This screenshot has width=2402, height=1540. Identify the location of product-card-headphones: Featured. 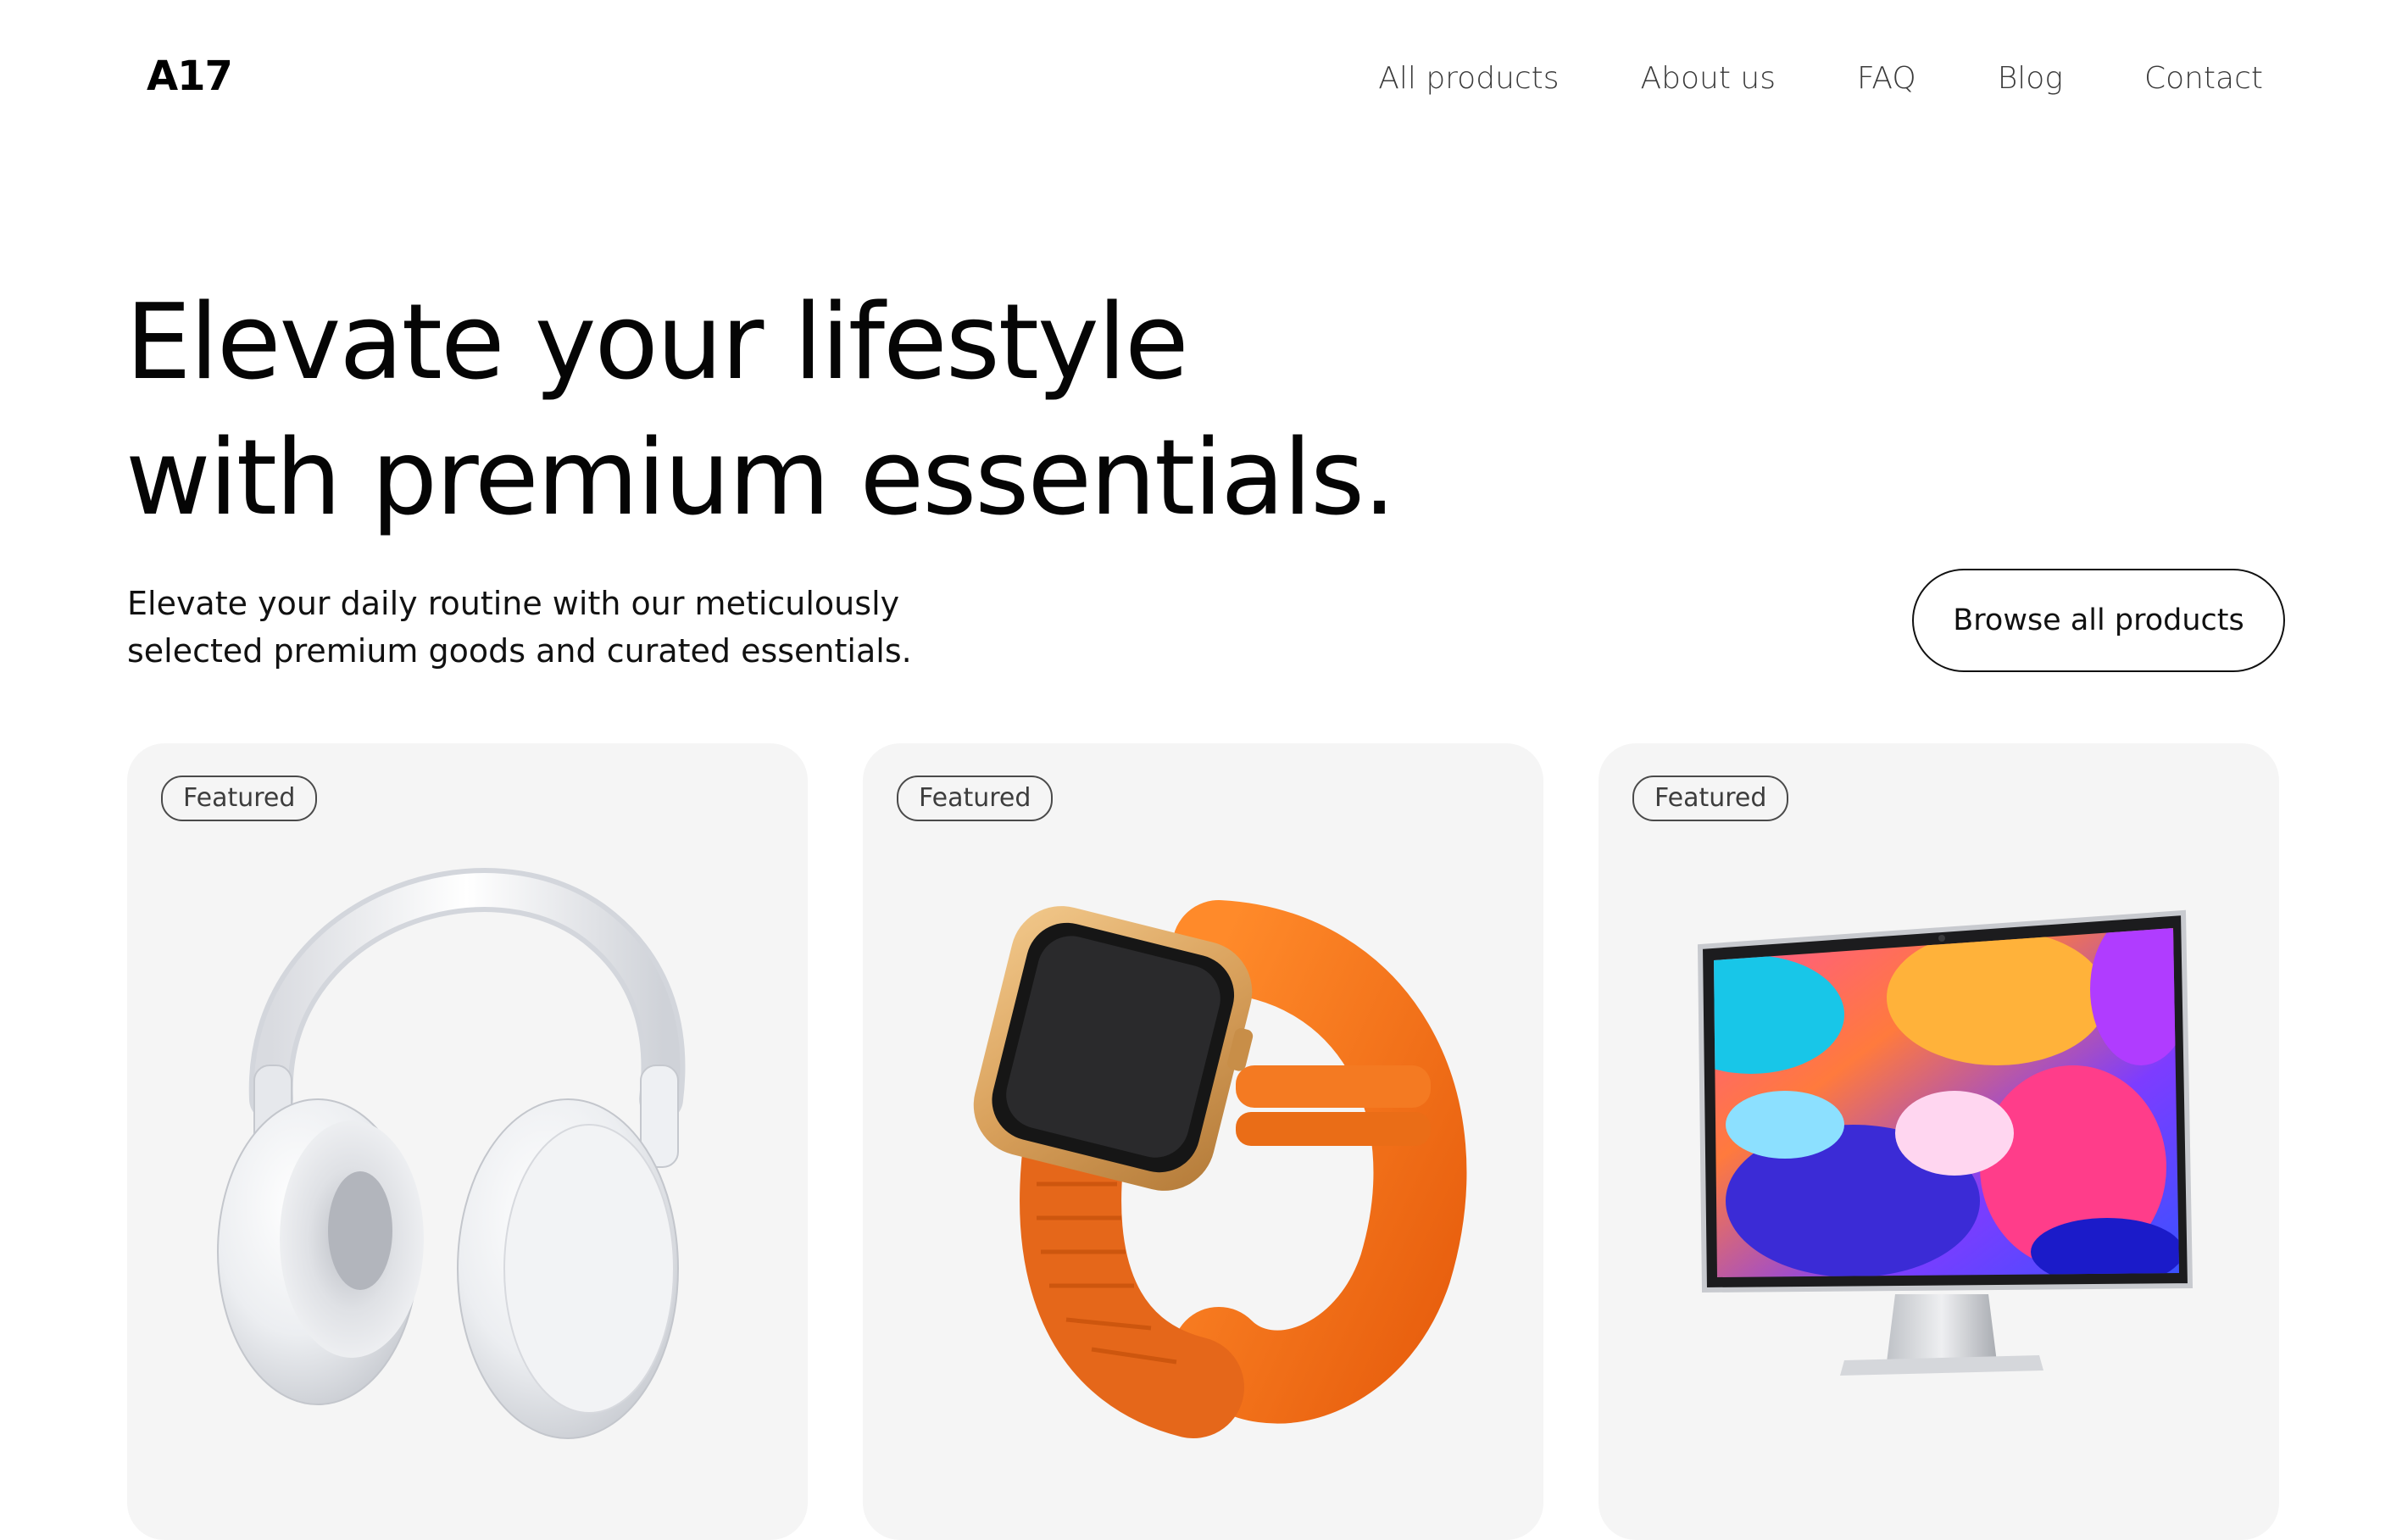
(467, 1141).